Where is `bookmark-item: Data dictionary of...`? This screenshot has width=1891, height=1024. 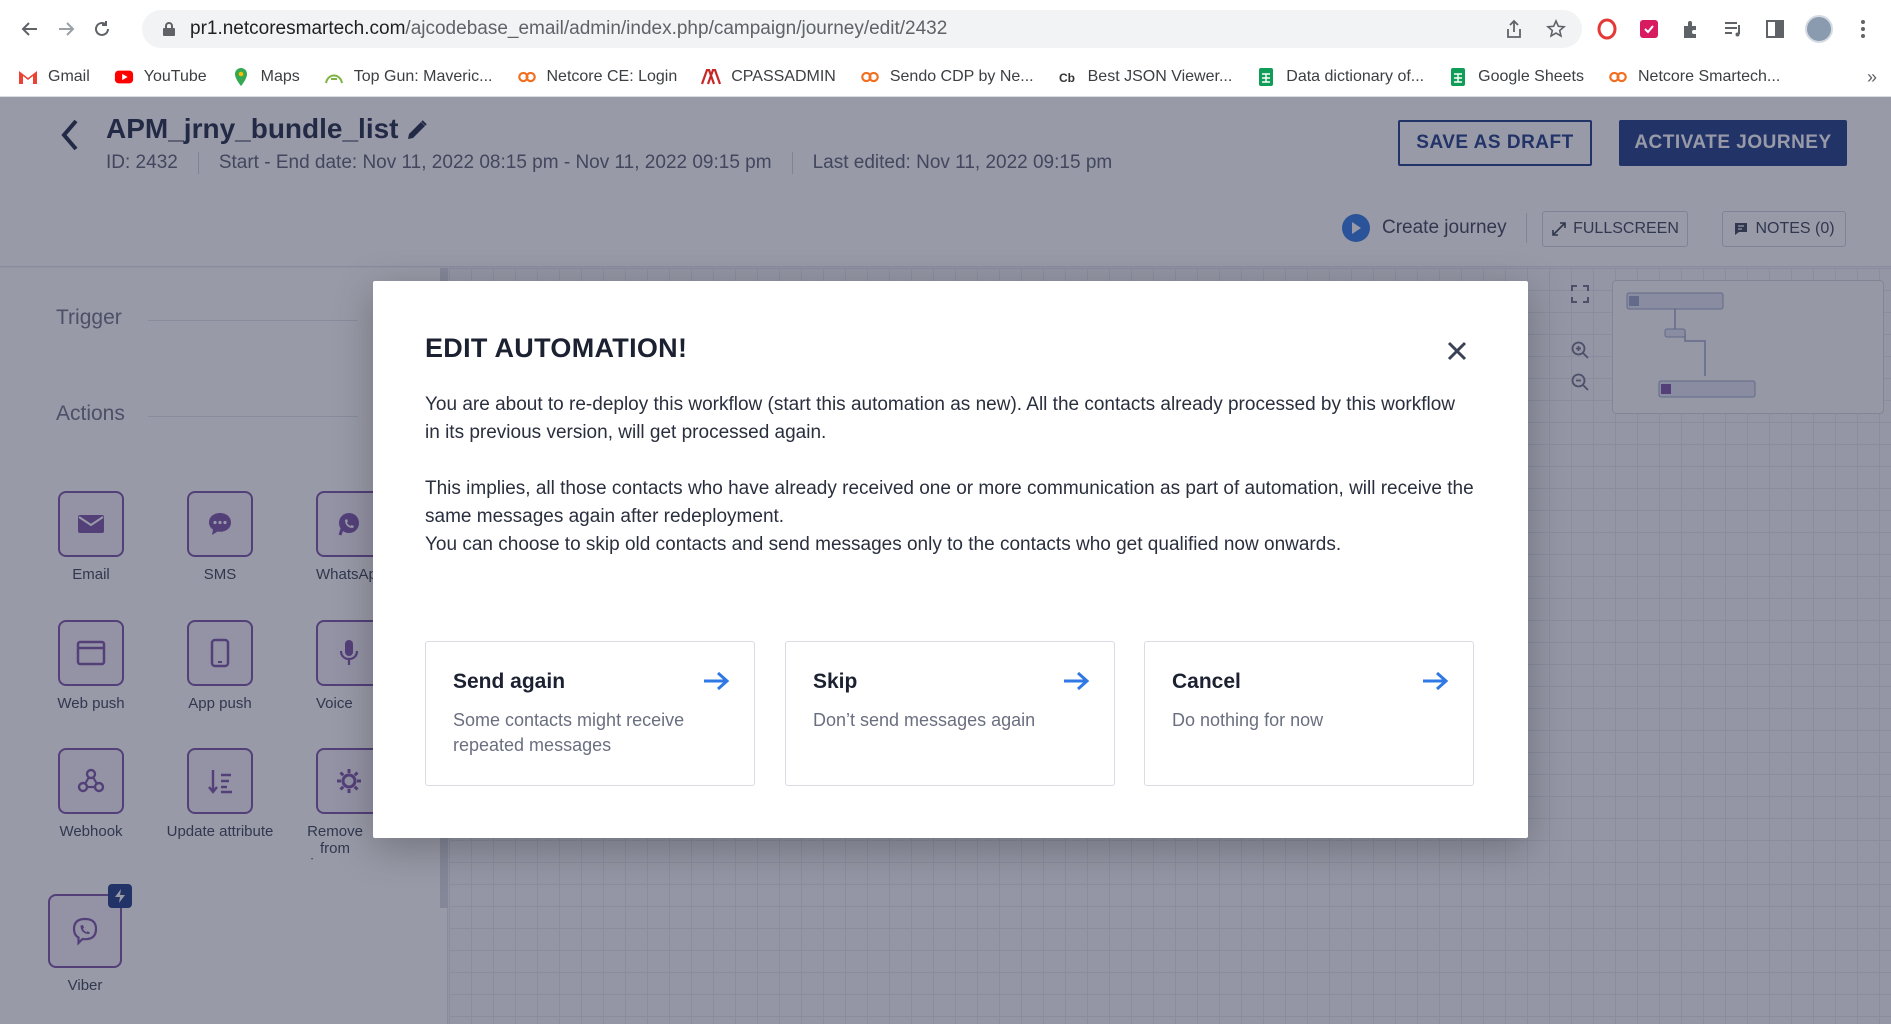 bookmark-item: Data dictionary of... is located at coordinates (1340, 76).